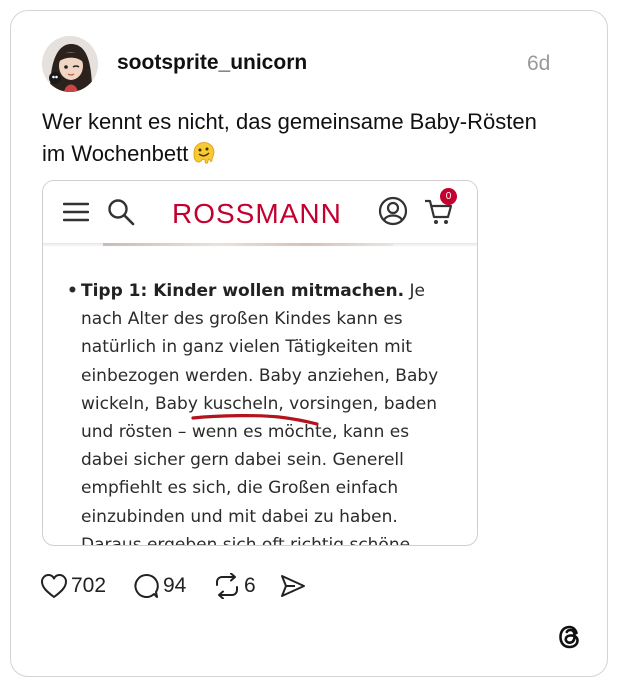  I want to click on username: sootsprite_unicorn, so click(212, 63).